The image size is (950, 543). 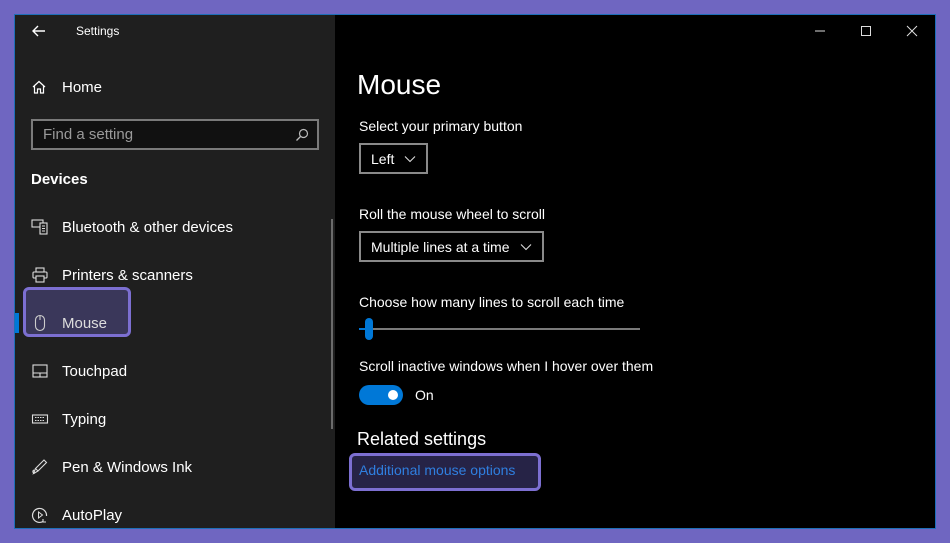 I want to click on search-box, so click(x=175, y=134).